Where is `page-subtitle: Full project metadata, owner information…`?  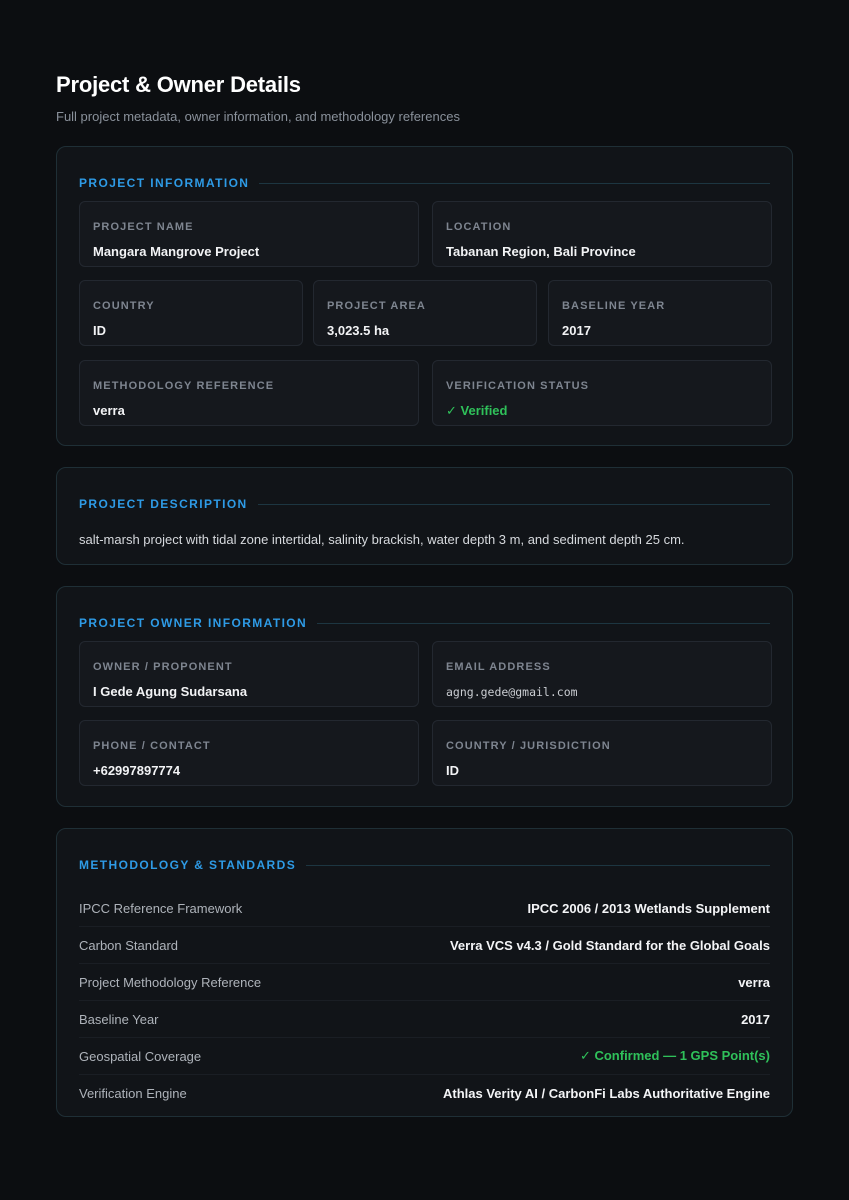
page-subtitle: Full project metadata, owner information… is located at coordinates (258, 116).